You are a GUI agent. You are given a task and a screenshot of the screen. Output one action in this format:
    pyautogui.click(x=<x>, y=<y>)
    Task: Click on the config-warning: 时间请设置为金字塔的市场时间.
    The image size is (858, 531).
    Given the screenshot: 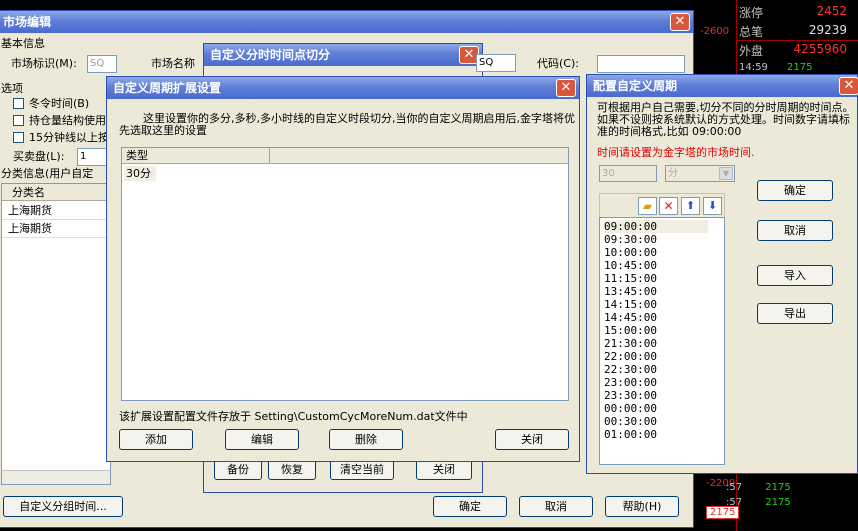 What is the action you would take?
    pyautogui.click(x=676, y=152)
    